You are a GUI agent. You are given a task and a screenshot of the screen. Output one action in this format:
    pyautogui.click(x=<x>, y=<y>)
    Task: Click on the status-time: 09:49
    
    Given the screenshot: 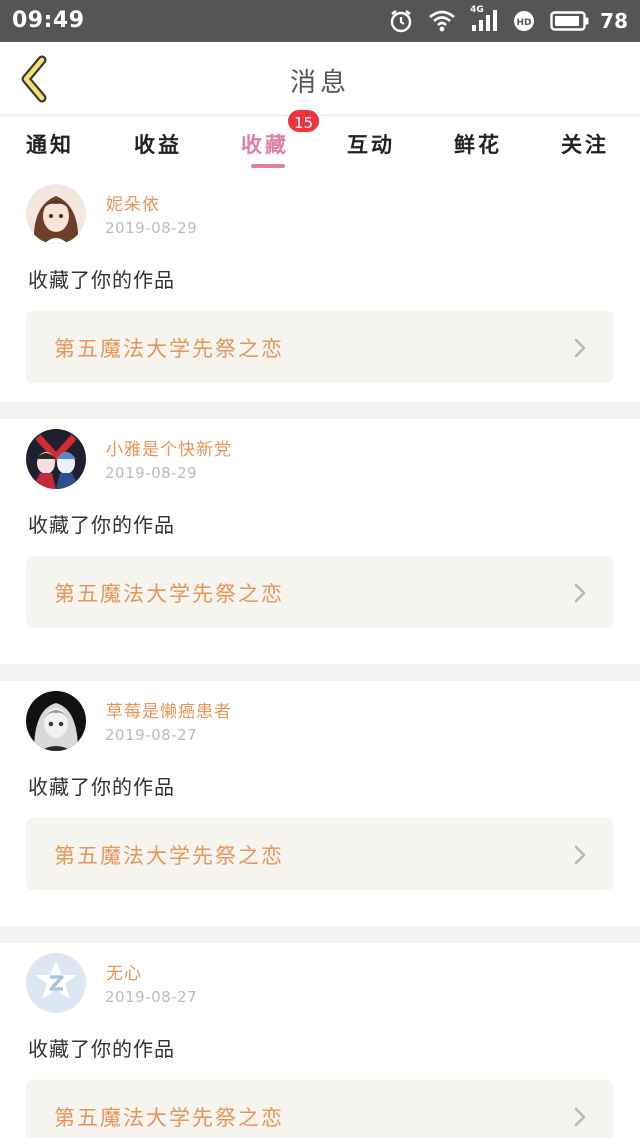 What is the action you would take?
    pyautogui.click(x=48, y=20)
    